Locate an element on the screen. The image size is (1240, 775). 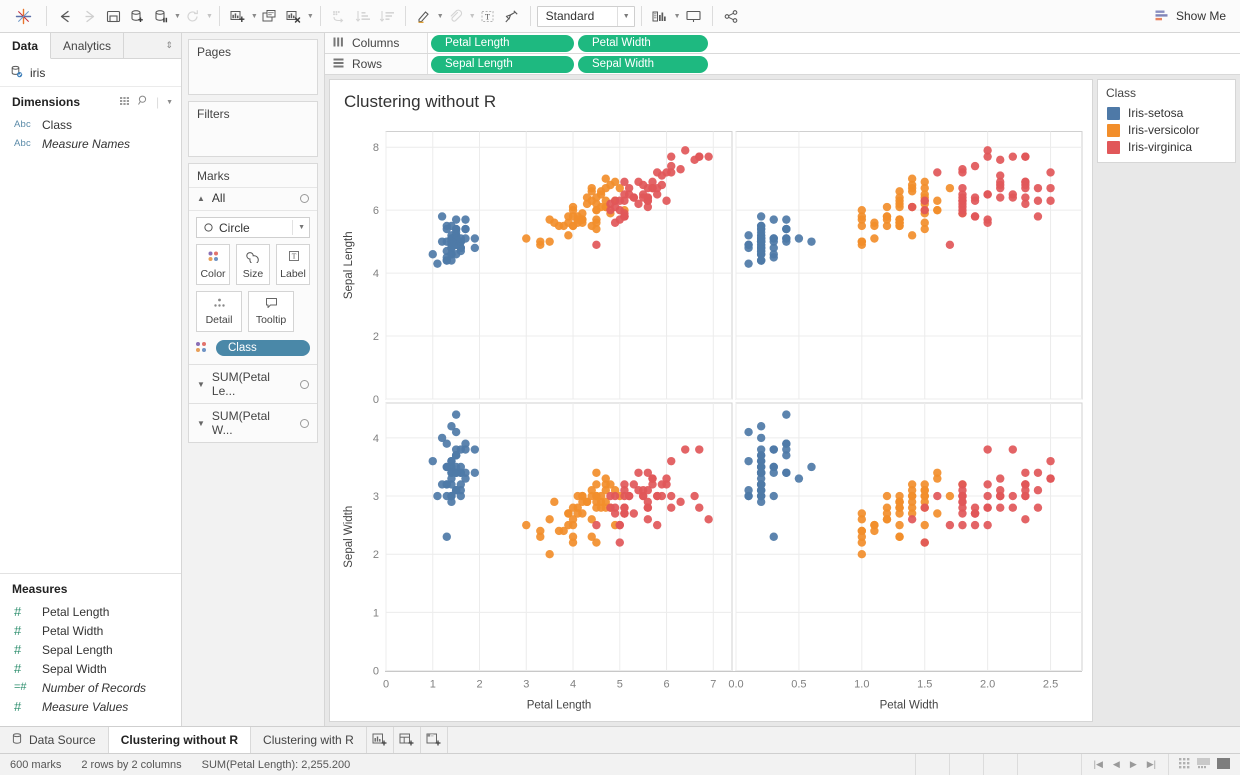
field-sepal-length: # Sepal Length is located at coordinates (90, 649).